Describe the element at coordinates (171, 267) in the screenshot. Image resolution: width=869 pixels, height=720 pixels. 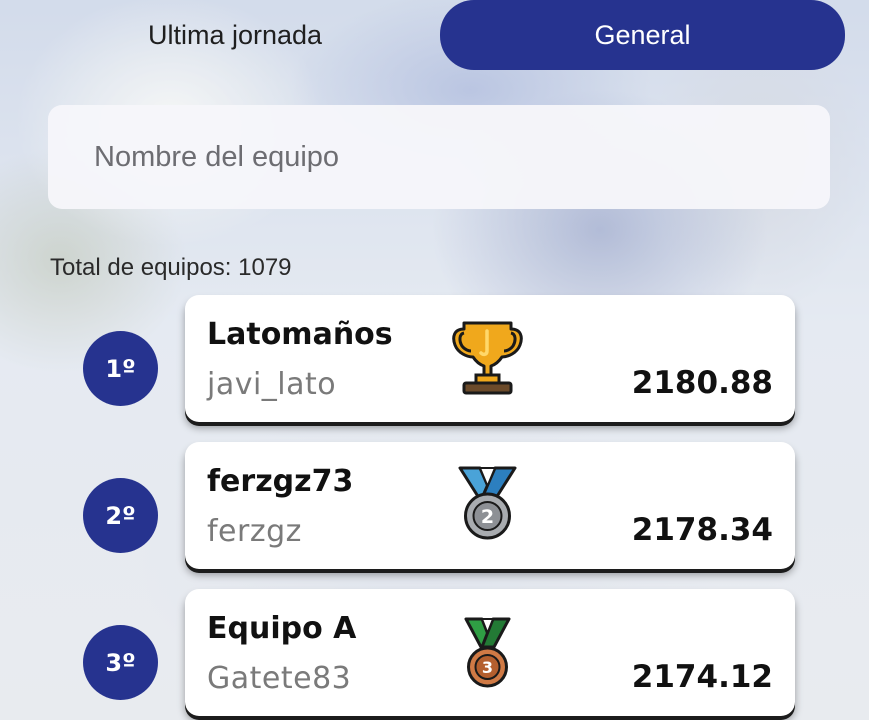
I see `total-teams-label: Total de equipos: 1079` at that location.